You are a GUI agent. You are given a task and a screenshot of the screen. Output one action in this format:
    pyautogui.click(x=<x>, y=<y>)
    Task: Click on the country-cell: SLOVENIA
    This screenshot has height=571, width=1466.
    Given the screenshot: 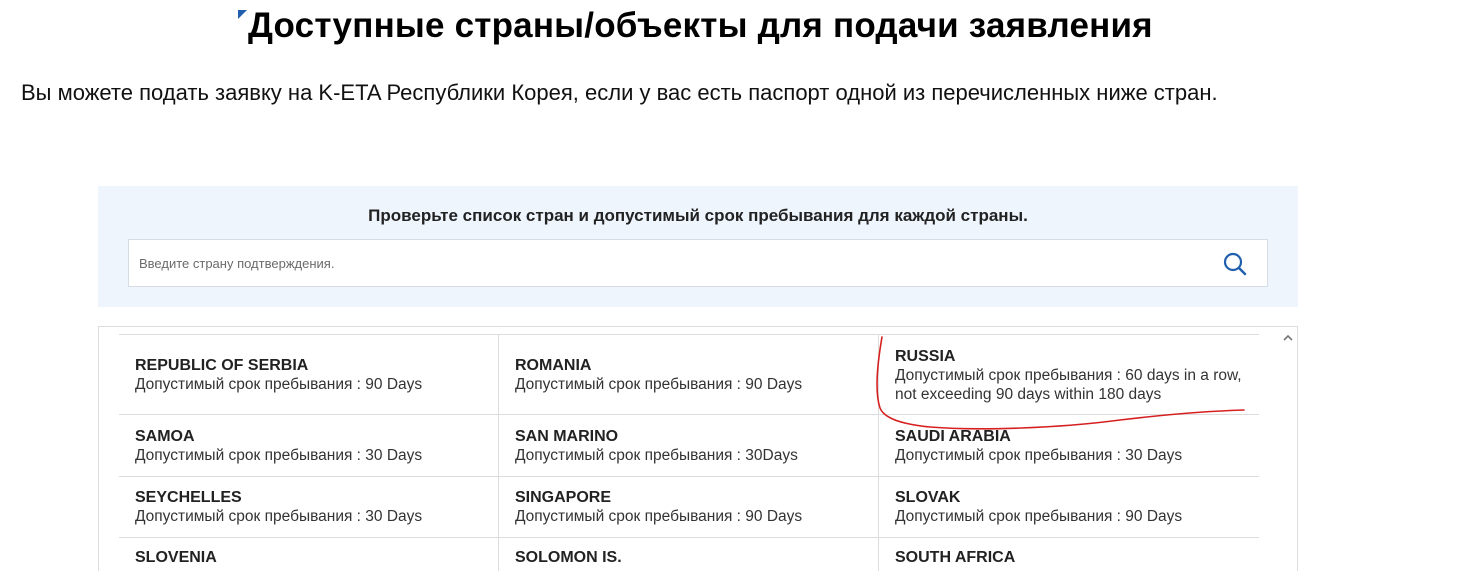 What is the action you would take?
    pyautogui.click(x=309, y=554)
    